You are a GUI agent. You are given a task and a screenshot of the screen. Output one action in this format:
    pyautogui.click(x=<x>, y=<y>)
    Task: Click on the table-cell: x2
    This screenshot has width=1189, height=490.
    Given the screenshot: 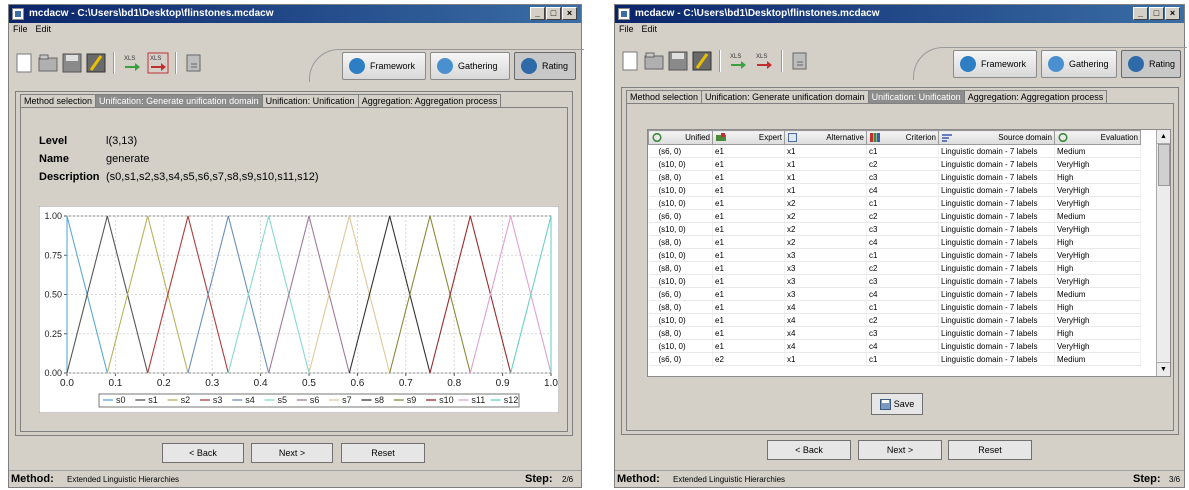 What is the action you would take?
    pyautogui.click(x=825, y=216)
    